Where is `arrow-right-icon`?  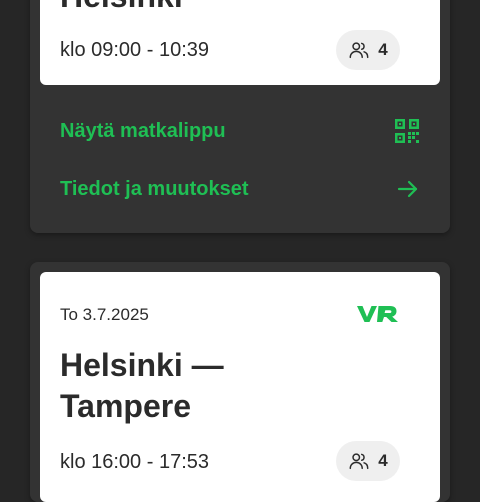 arrow-right-icon is located at coordinates (408, 189).